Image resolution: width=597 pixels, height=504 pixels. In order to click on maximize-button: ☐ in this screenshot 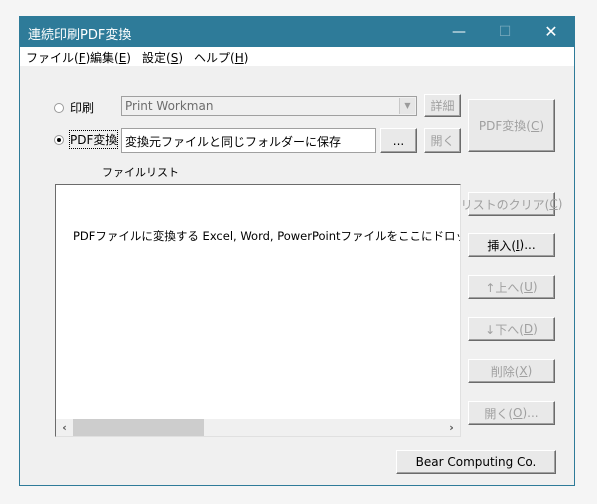, I will do `click(505, 32)`.